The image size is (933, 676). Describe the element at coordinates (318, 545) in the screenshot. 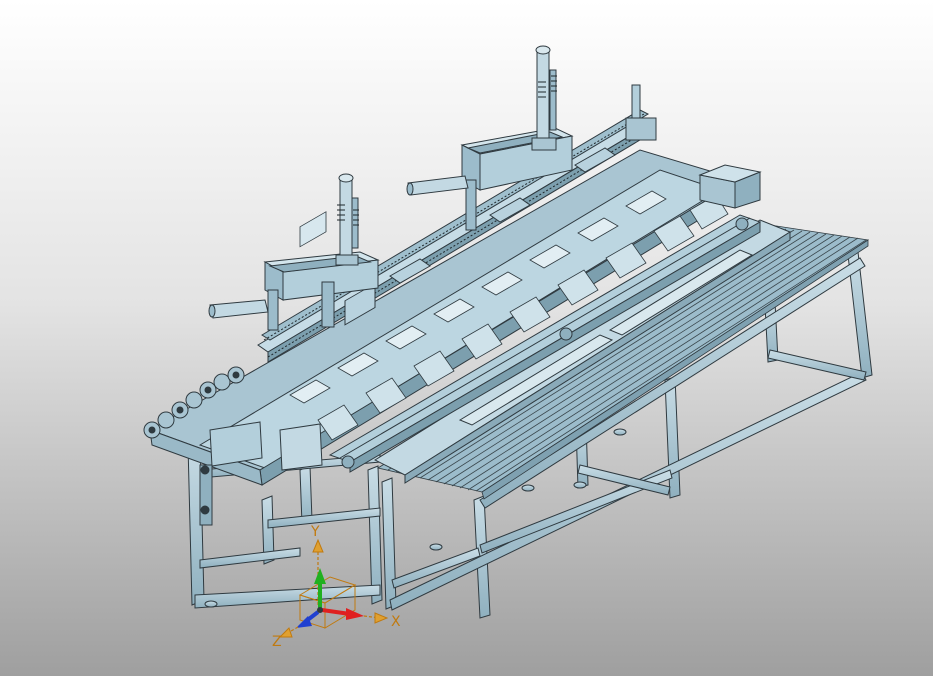

I see `y-axis-tip` at that location.